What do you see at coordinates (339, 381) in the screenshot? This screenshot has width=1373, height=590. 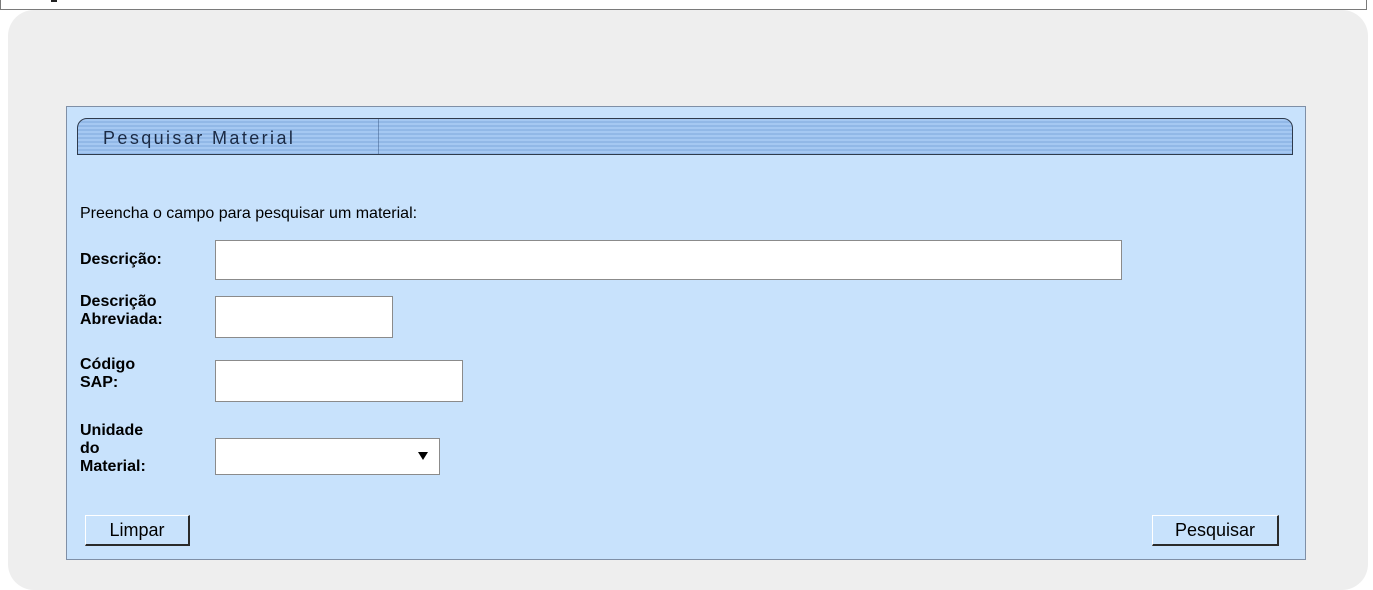 I see `codigo-sap-input` at bounding box center [339, 381].